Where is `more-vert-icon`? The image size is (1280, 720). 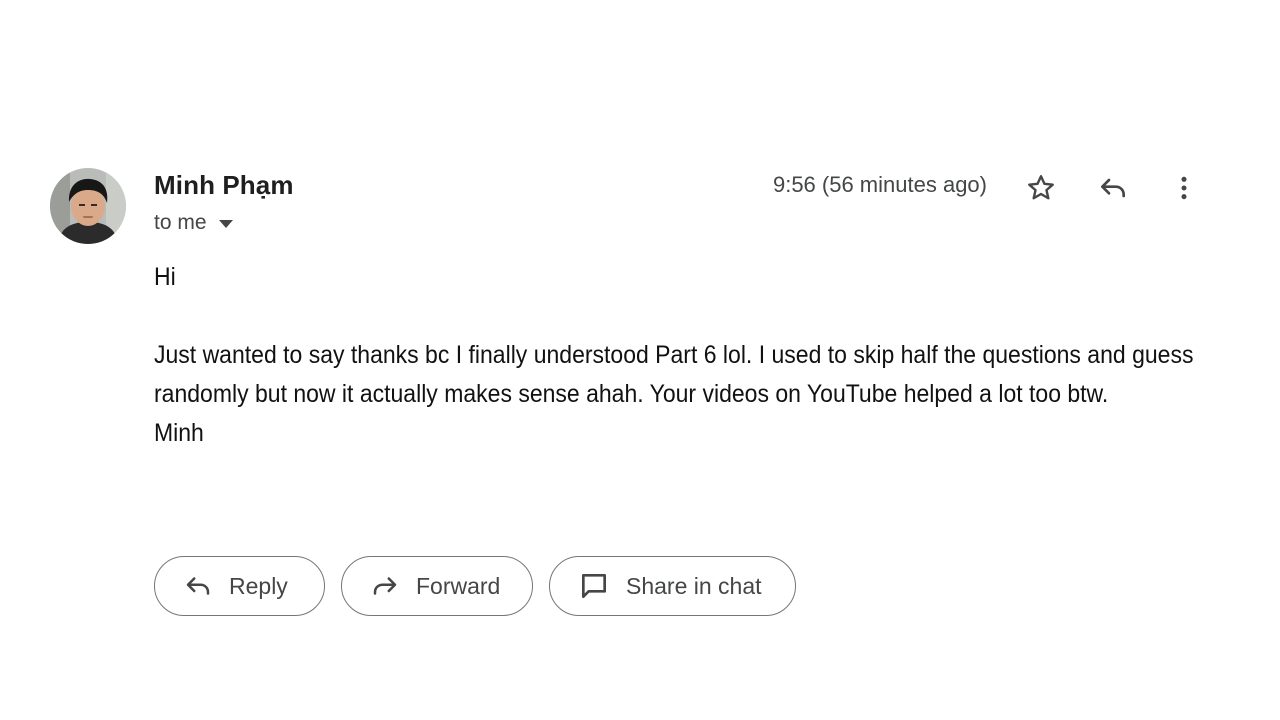 more-vert-icon is located at coordinates (1184, 188).